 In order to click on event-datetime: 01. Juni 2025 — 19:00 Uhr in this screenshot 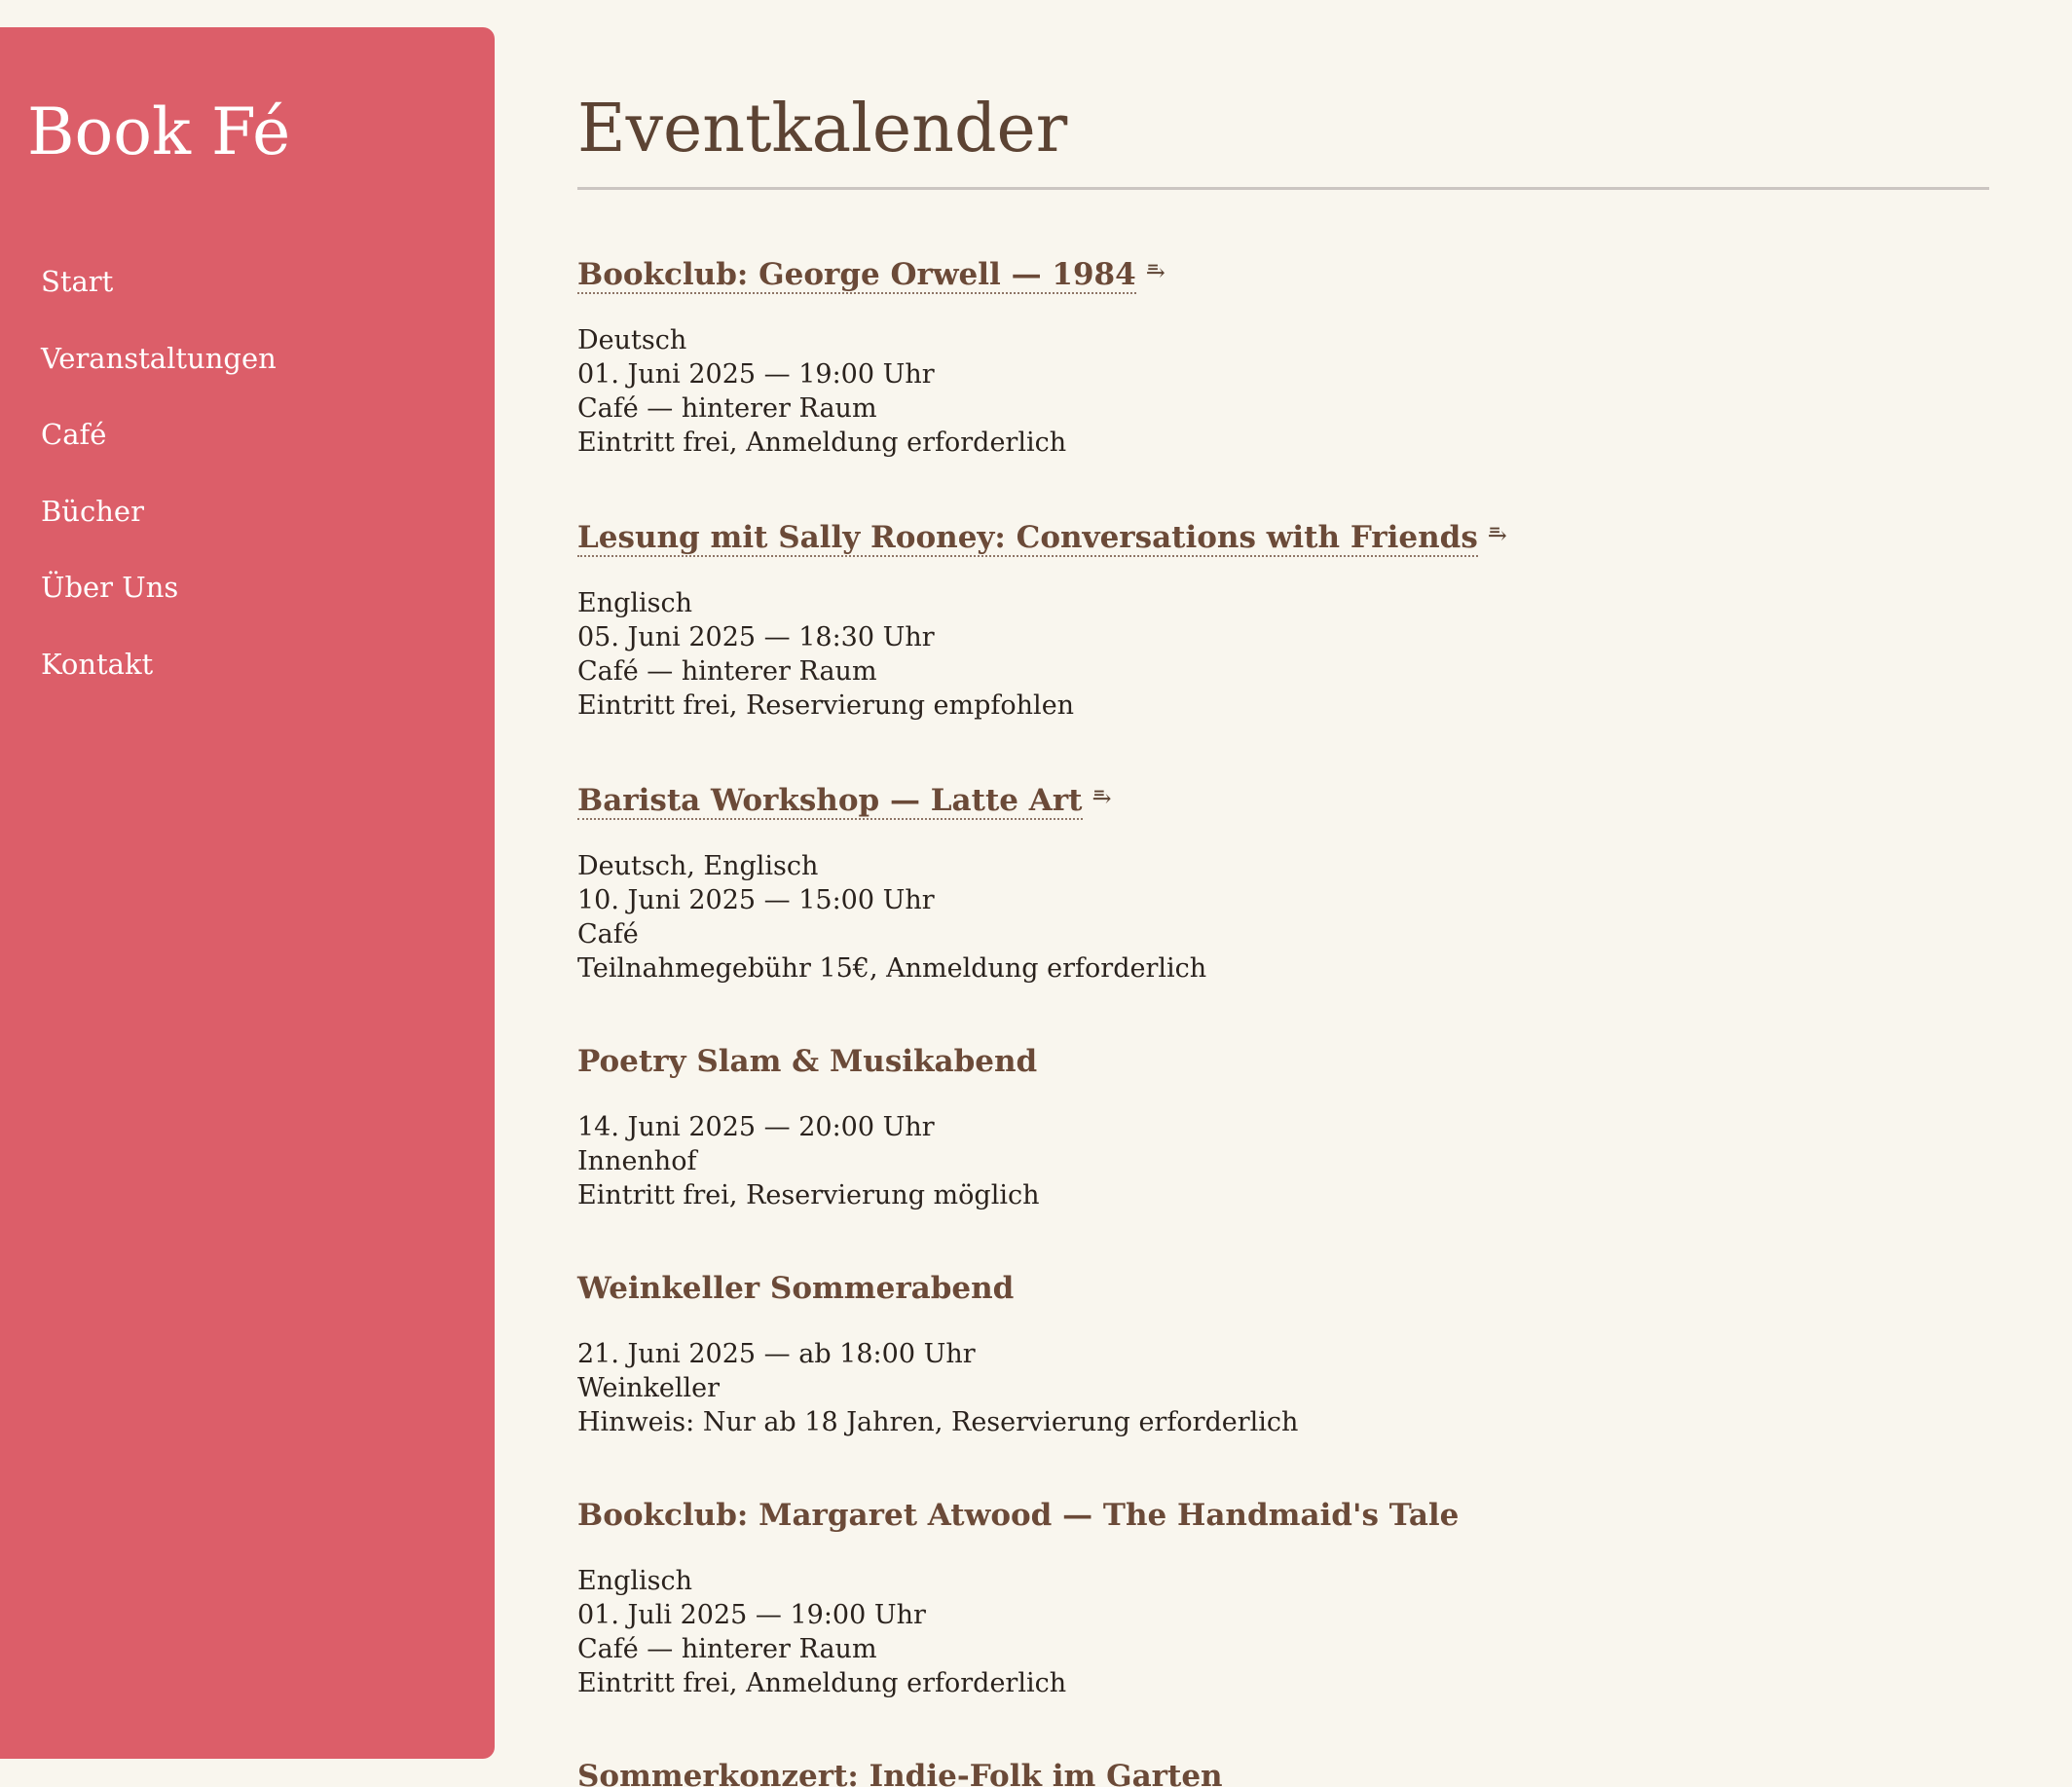, I will do `click(756, 374)`.